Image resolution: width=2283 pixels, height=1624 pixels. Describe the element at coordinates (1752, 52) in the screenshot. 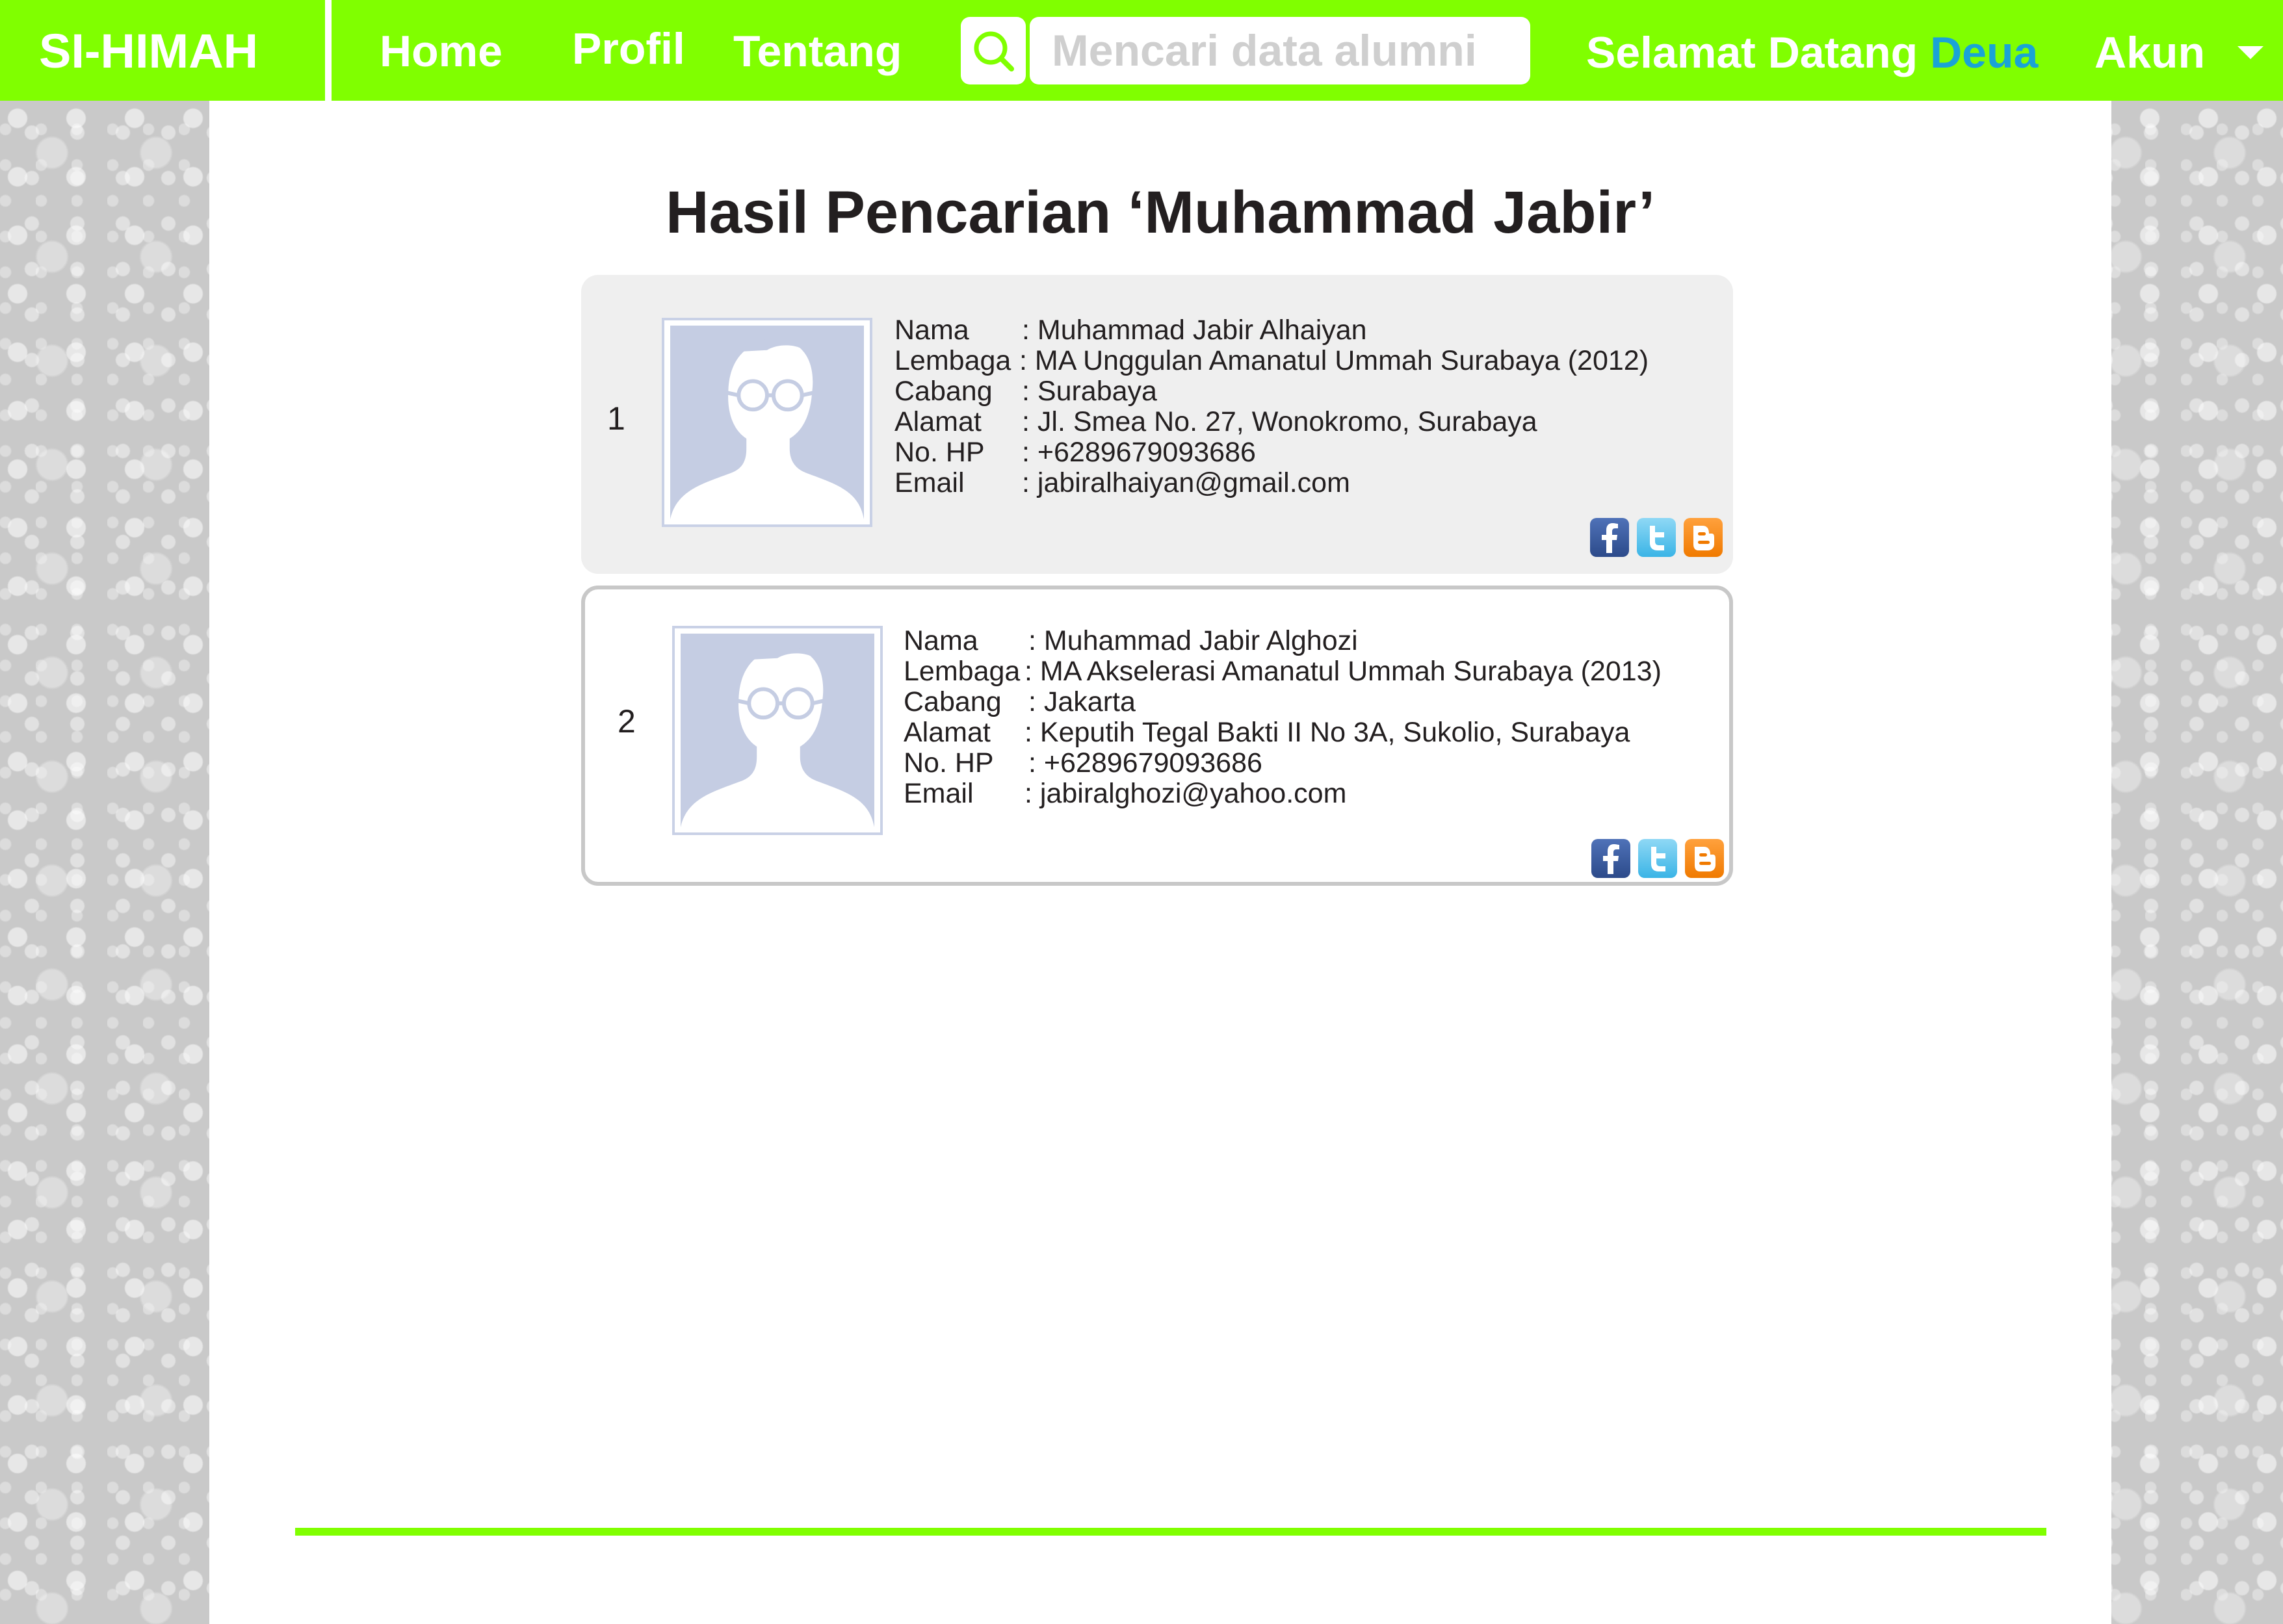

I see `welcome-prefix: Selamat Datang` at that location.